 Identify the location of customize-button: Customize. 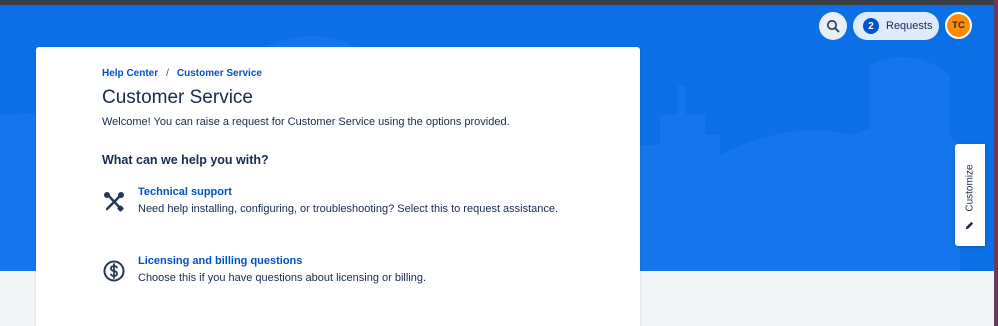
(970, 195).